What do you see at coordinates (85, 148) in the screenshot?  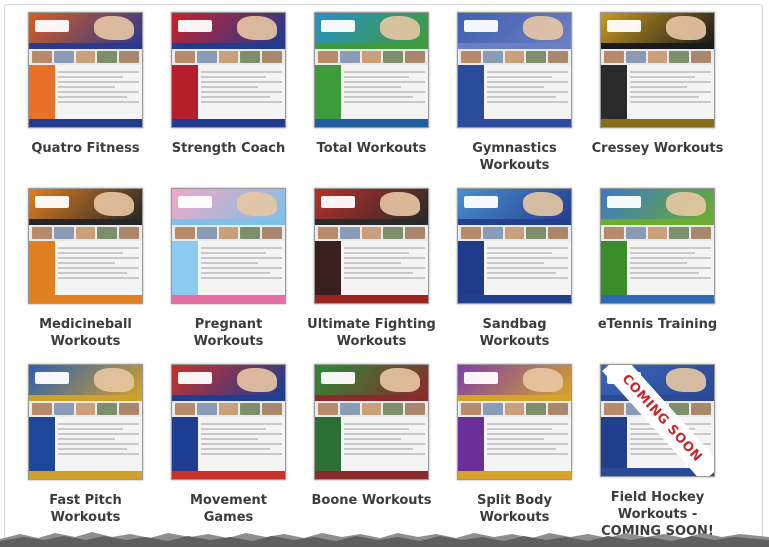 I see `site-label: Quatro Fitness` at bounding box center [85, 148].